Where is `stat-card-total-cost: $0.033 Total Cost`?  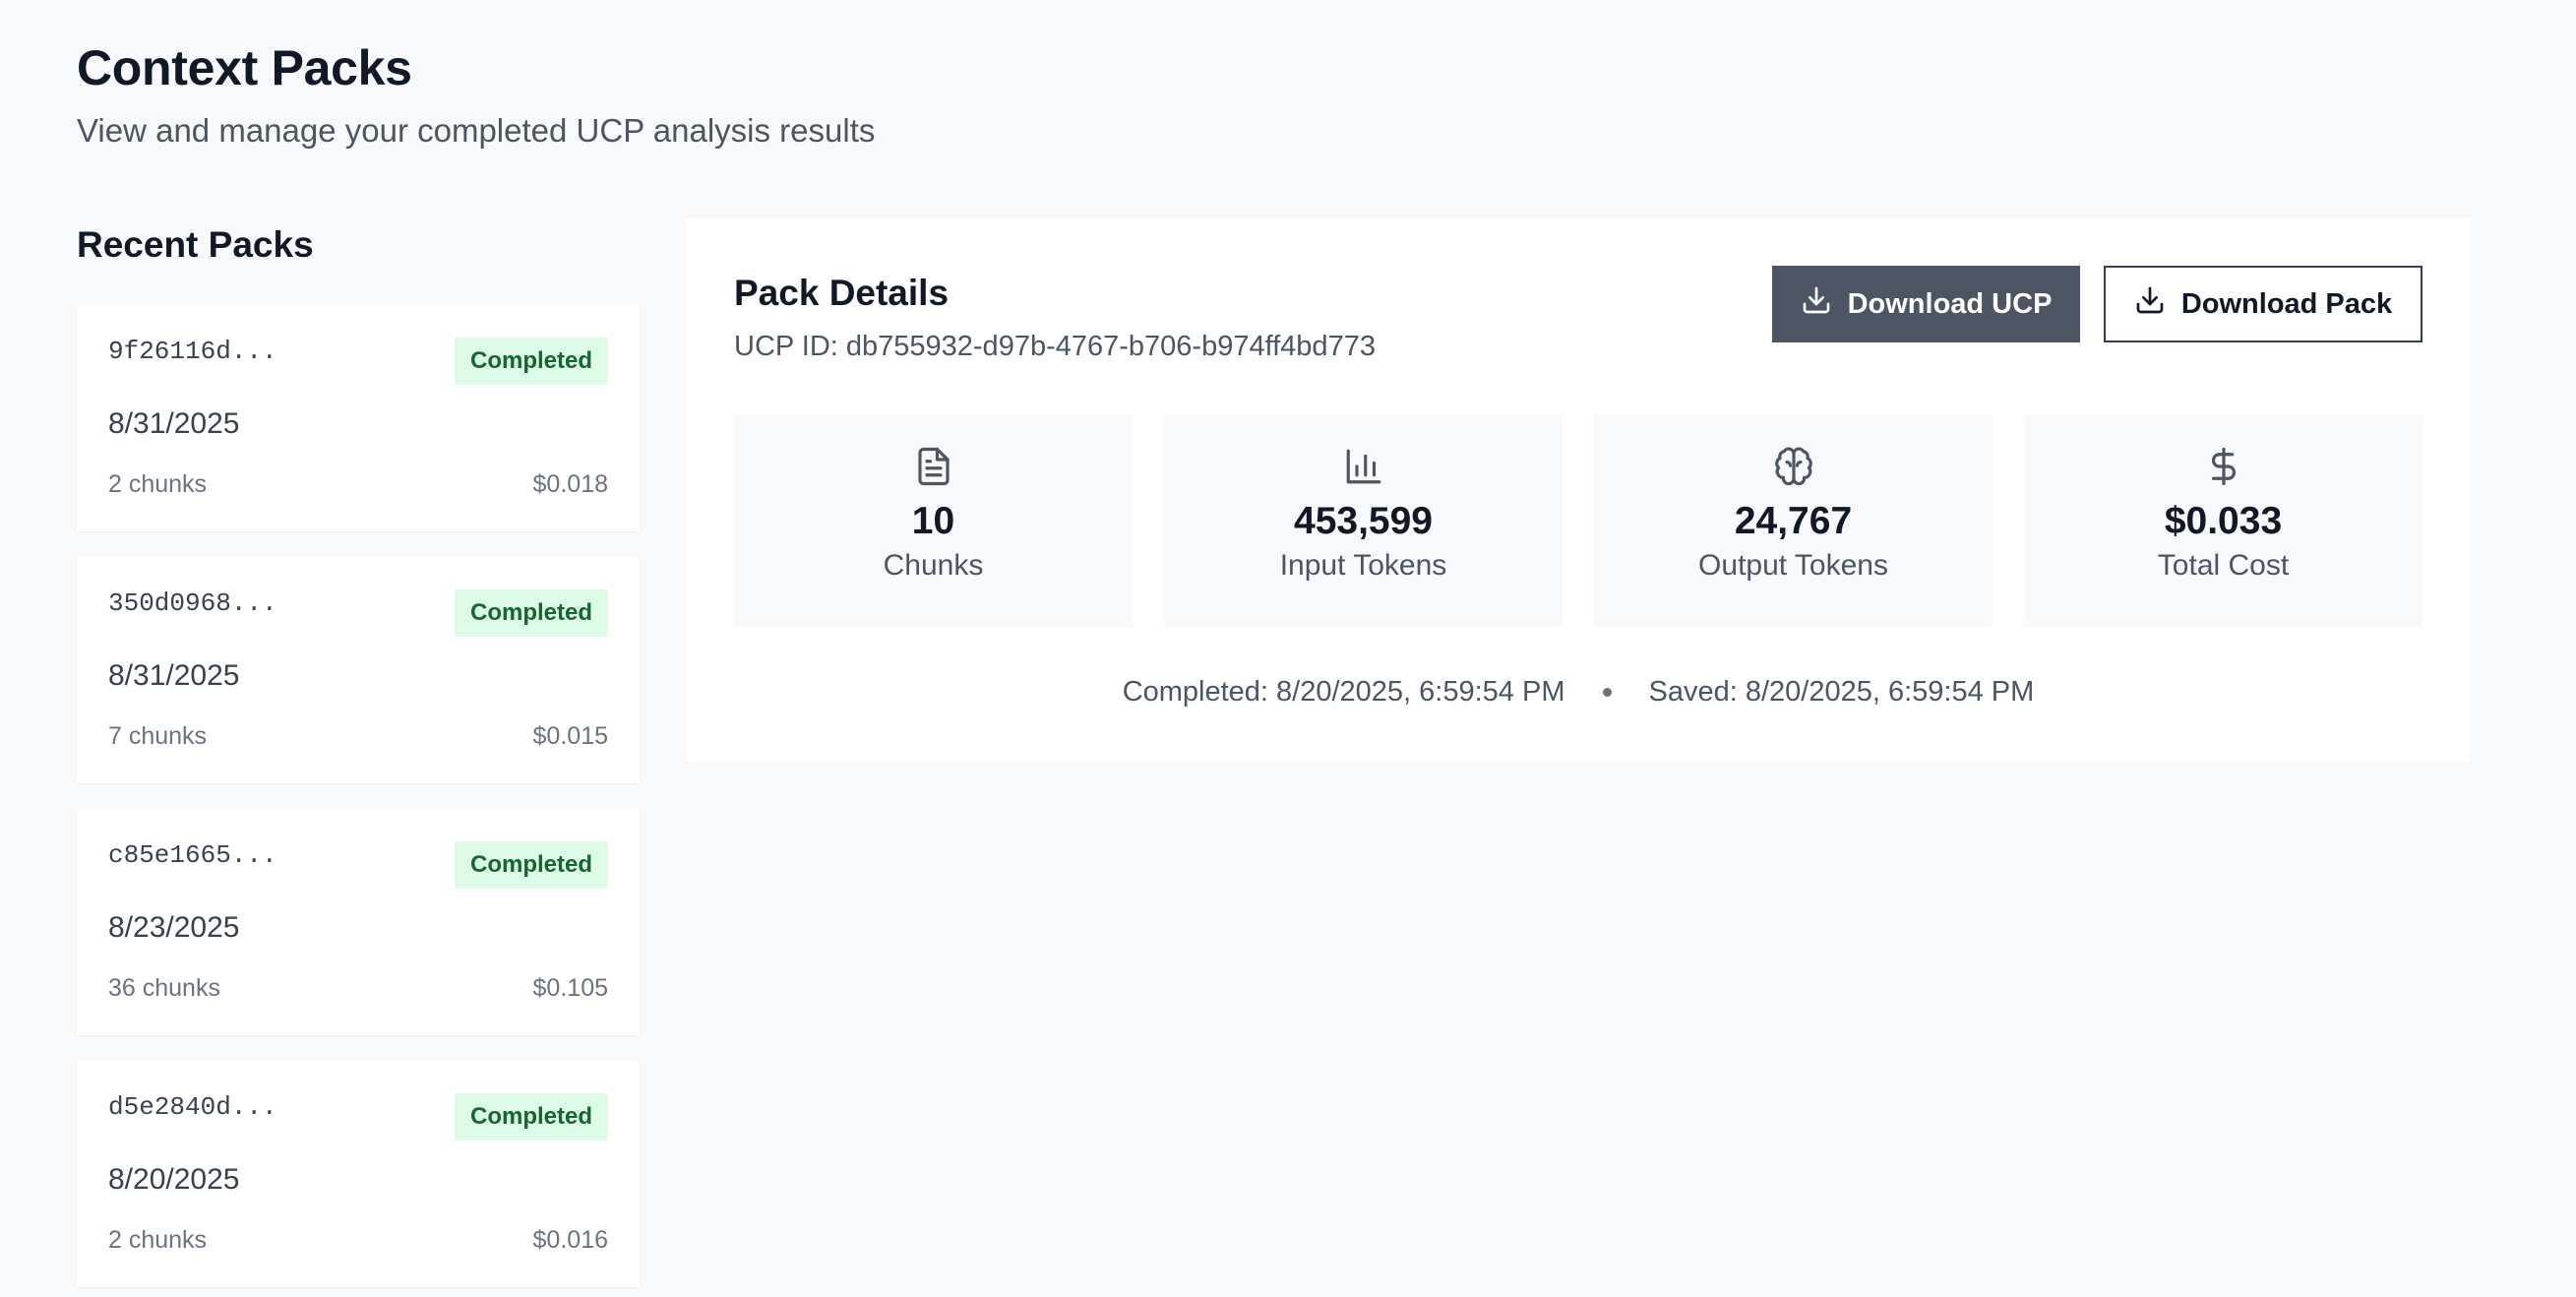
stat-card-total-cost: $0.033 Total Cost is located at coordinates (2224, 521).